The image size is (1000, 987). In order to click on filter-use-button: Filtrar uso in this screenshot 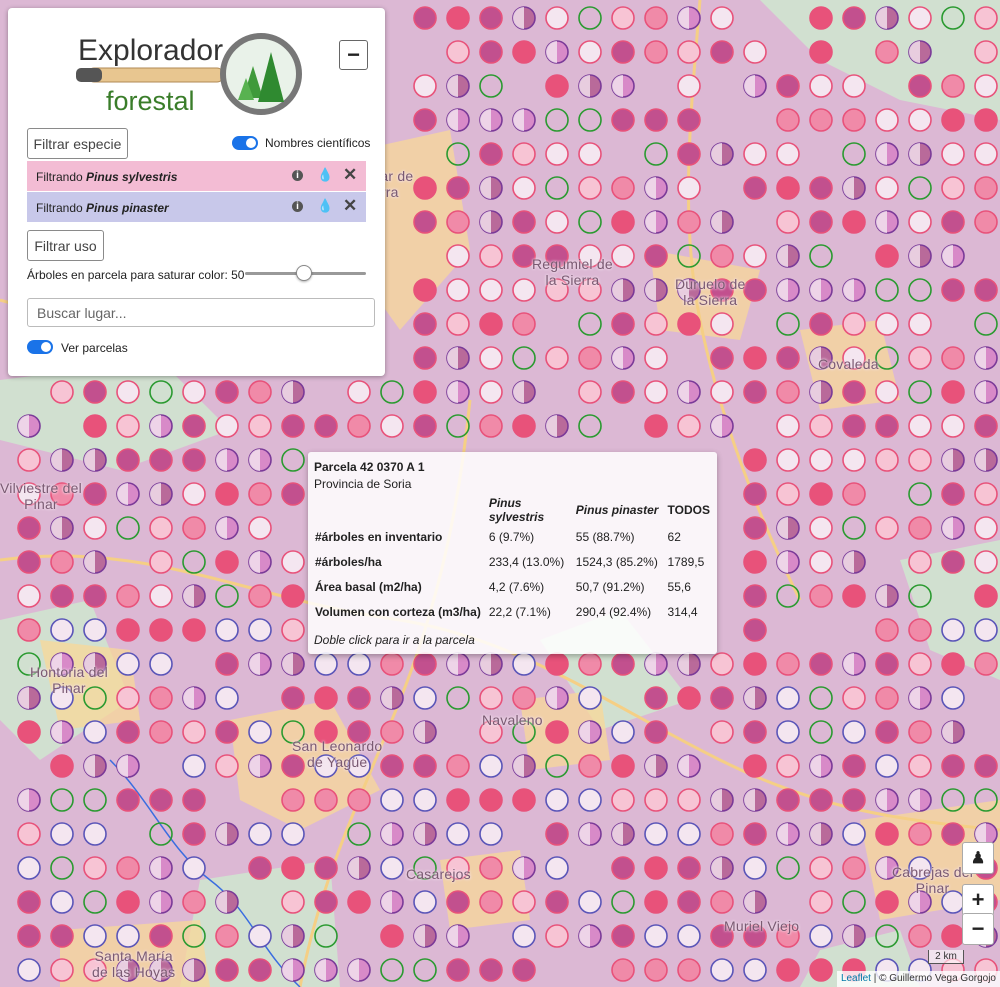, I will do `click(65, 245)`.